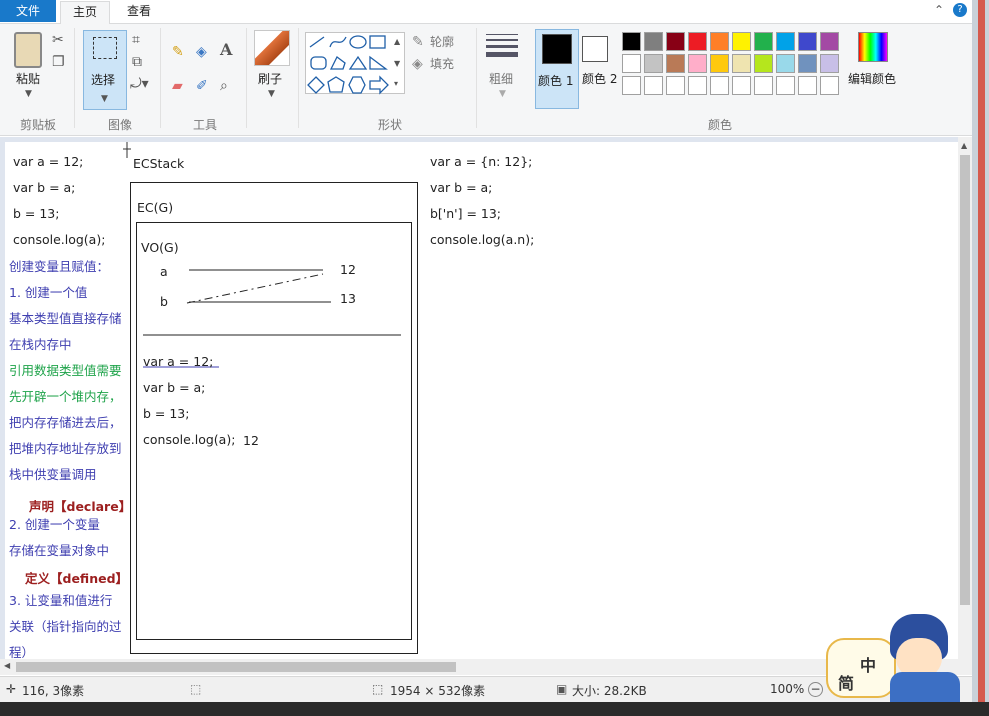 This screenshot has width=989, height=716. What do you see at coordinates (224, 86) in the screenshot?
I see `magnifier-icon: ⌕` at bounding box center [224, 86].